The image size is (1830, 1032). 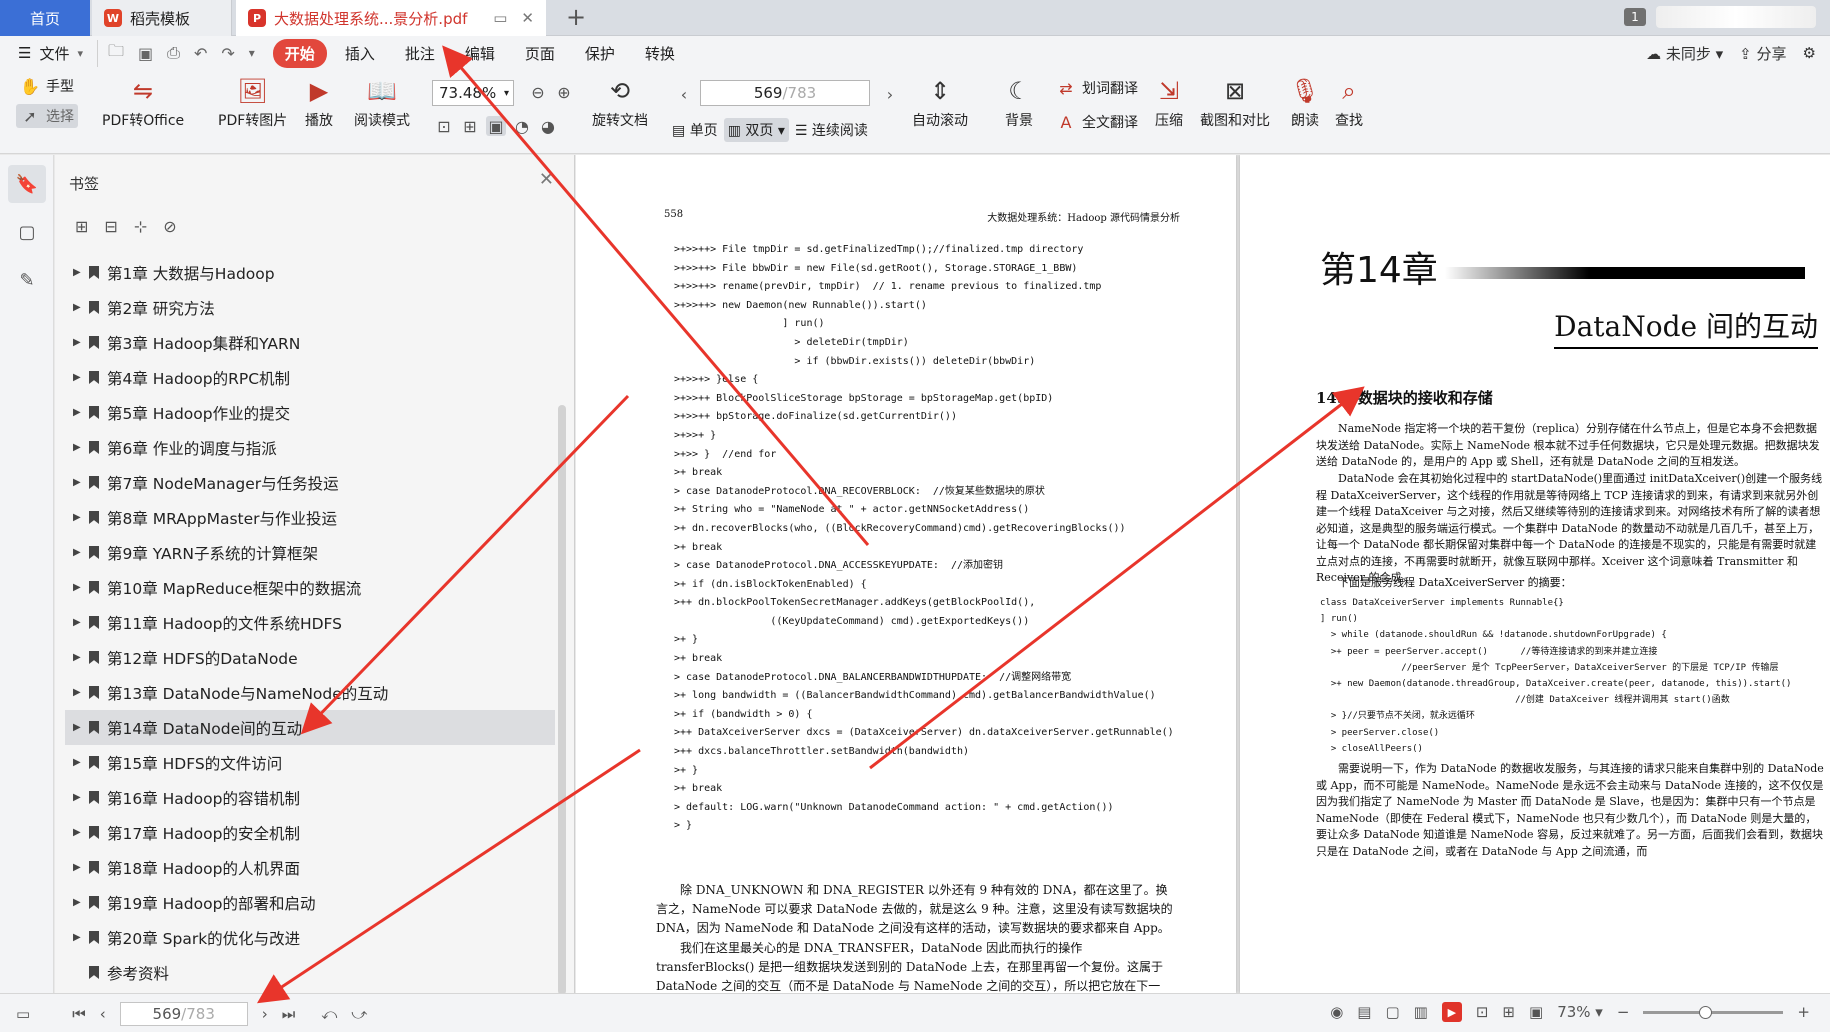 I want to click on delete-bookmark-icon: ⊘, so click(x=169, y=226).